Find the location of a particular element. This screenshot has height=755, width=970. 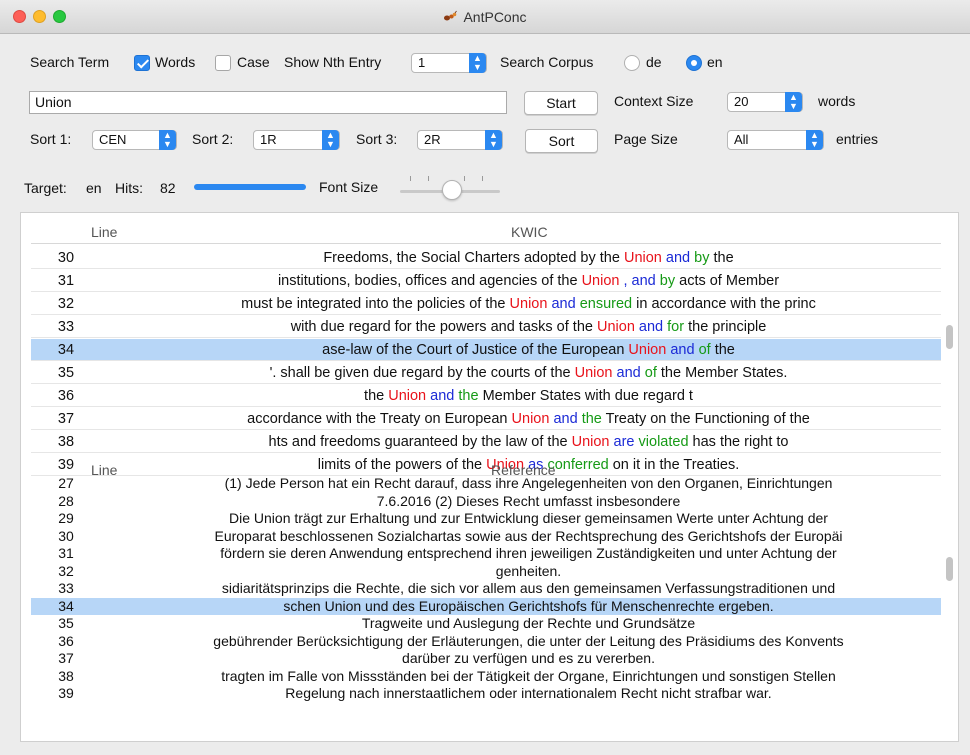

sort3-value: 2R is located at coordinates (432, 139).